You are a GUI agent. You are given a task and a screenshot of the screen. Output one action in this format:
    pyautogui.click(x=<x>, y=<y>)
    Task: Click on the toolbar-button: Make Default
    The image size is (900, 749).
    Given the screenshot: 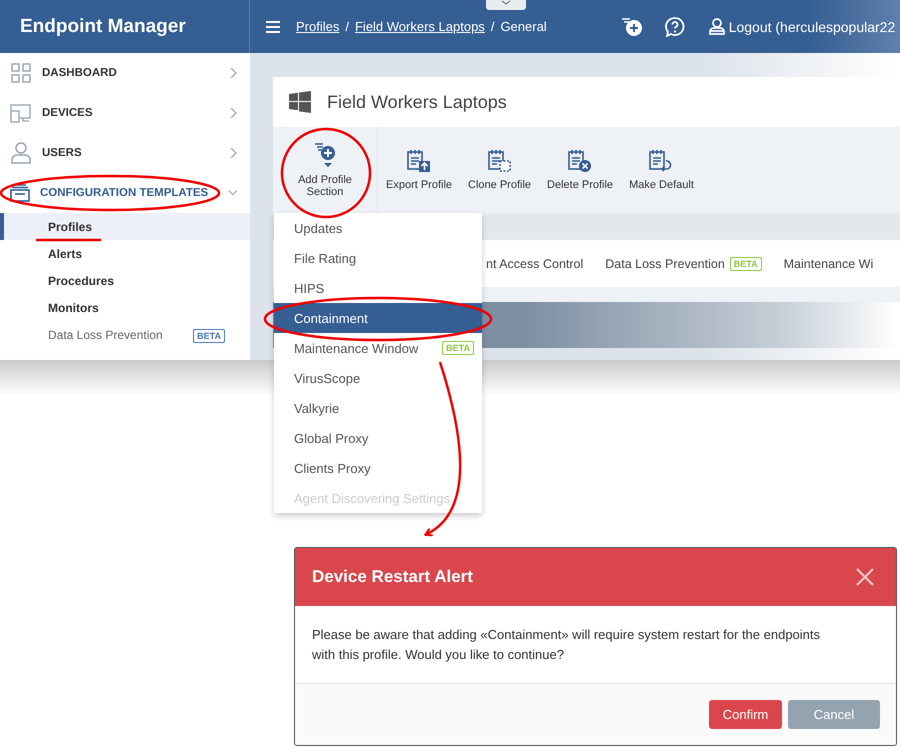 What is the action you would take?
    pyautogui.click(x=661, y=170)
    